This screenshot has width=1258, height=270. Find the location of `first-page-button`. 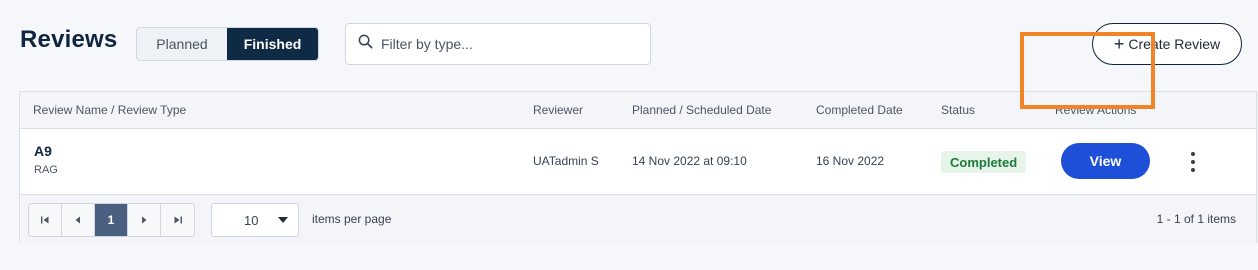

first-page-button is located at coordinates (45, 220).